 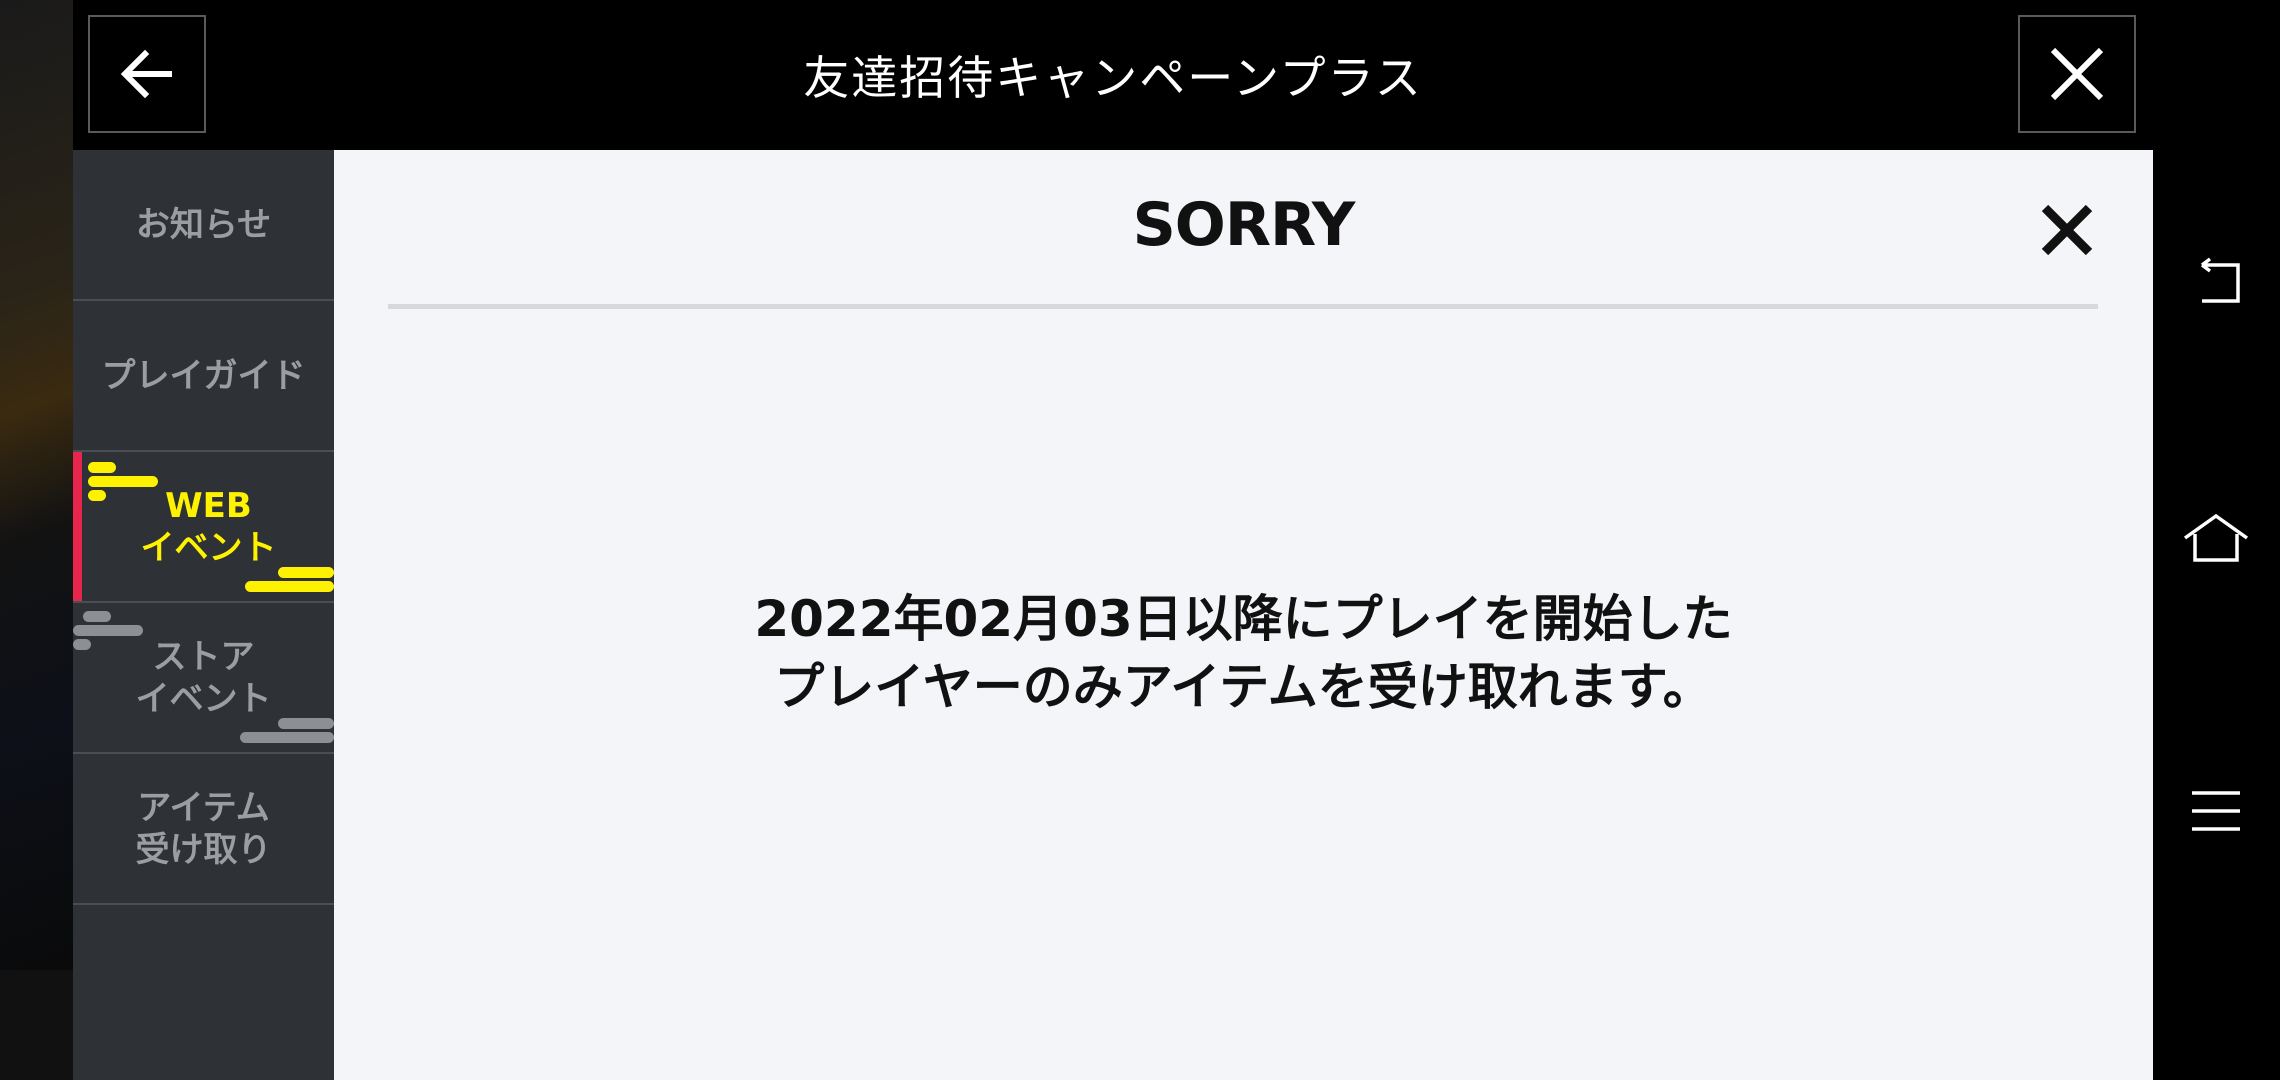 I want to click on background-game-scene-bottom, so click(x=36, y=1025).